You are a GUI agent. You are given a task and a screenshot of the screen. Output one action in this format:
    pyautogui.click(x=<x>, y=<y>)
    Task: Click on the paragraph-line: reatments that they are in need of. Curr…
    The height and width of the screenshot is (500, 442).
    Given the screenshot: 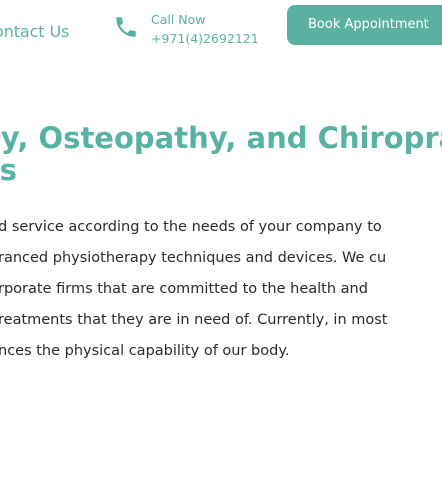 What is the action you would take?
    pyautogui.click(x=194, y=320)
    